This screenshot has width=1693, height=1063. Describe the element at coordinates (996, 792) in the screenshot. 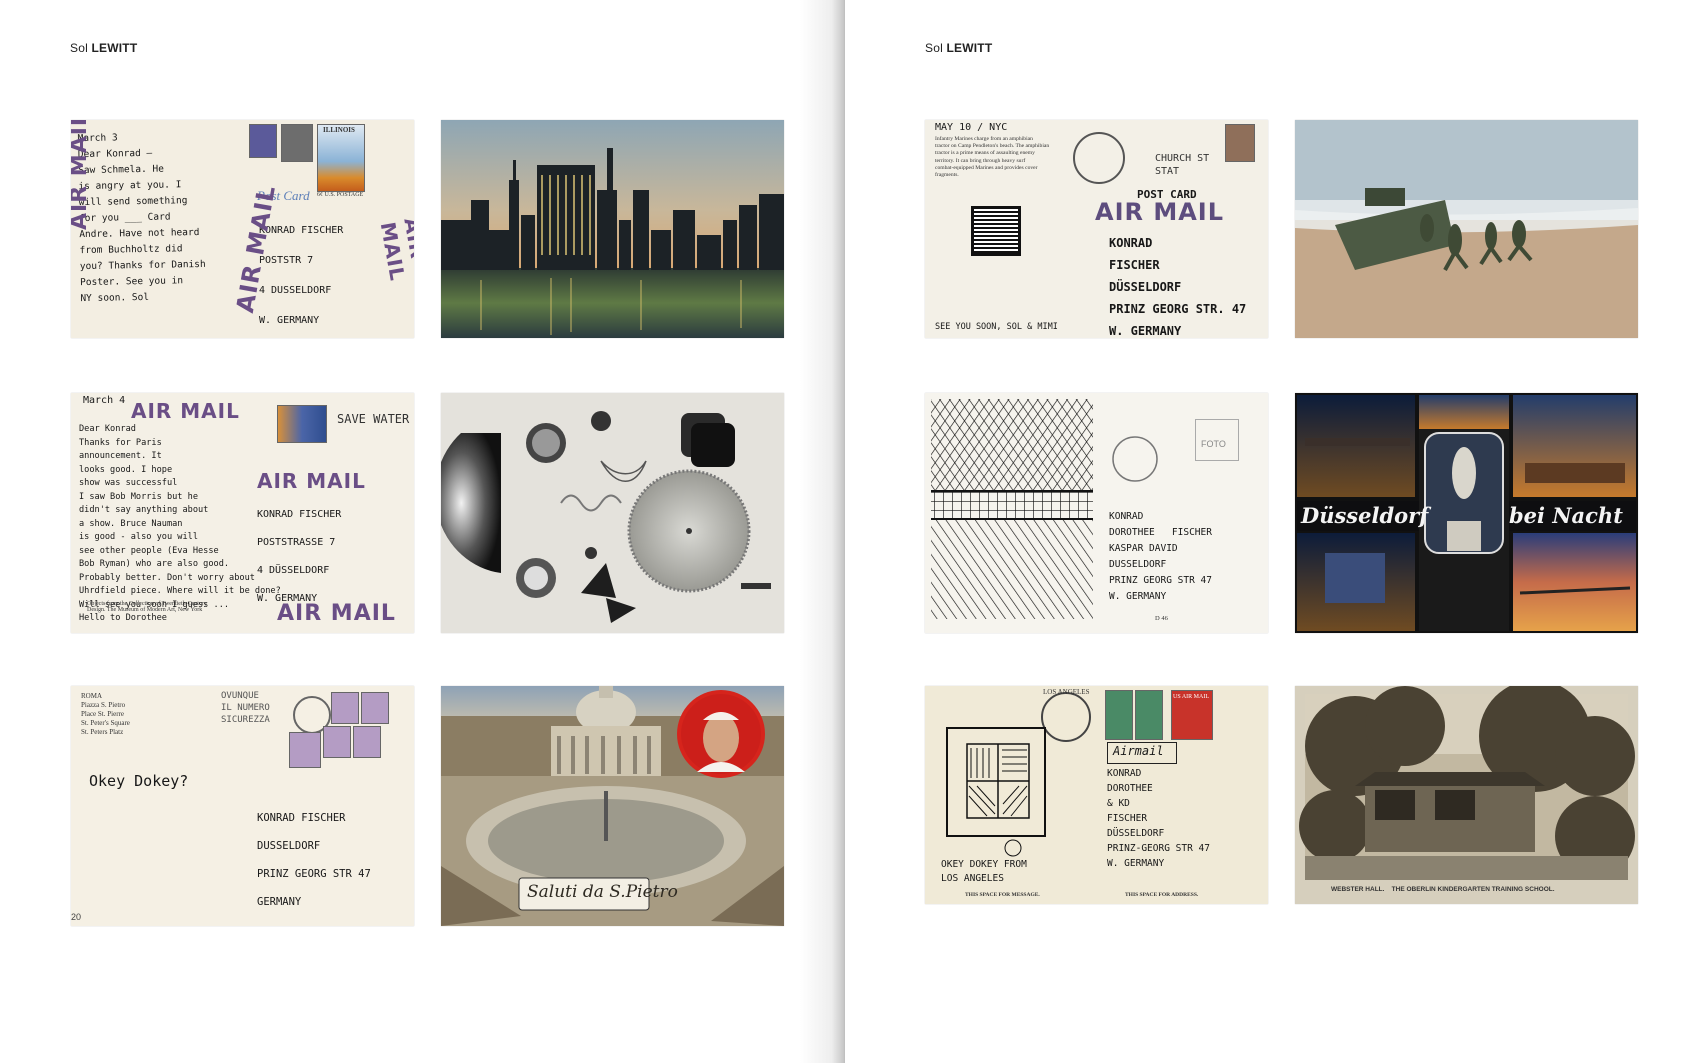

I see `square-drawing` at that location.